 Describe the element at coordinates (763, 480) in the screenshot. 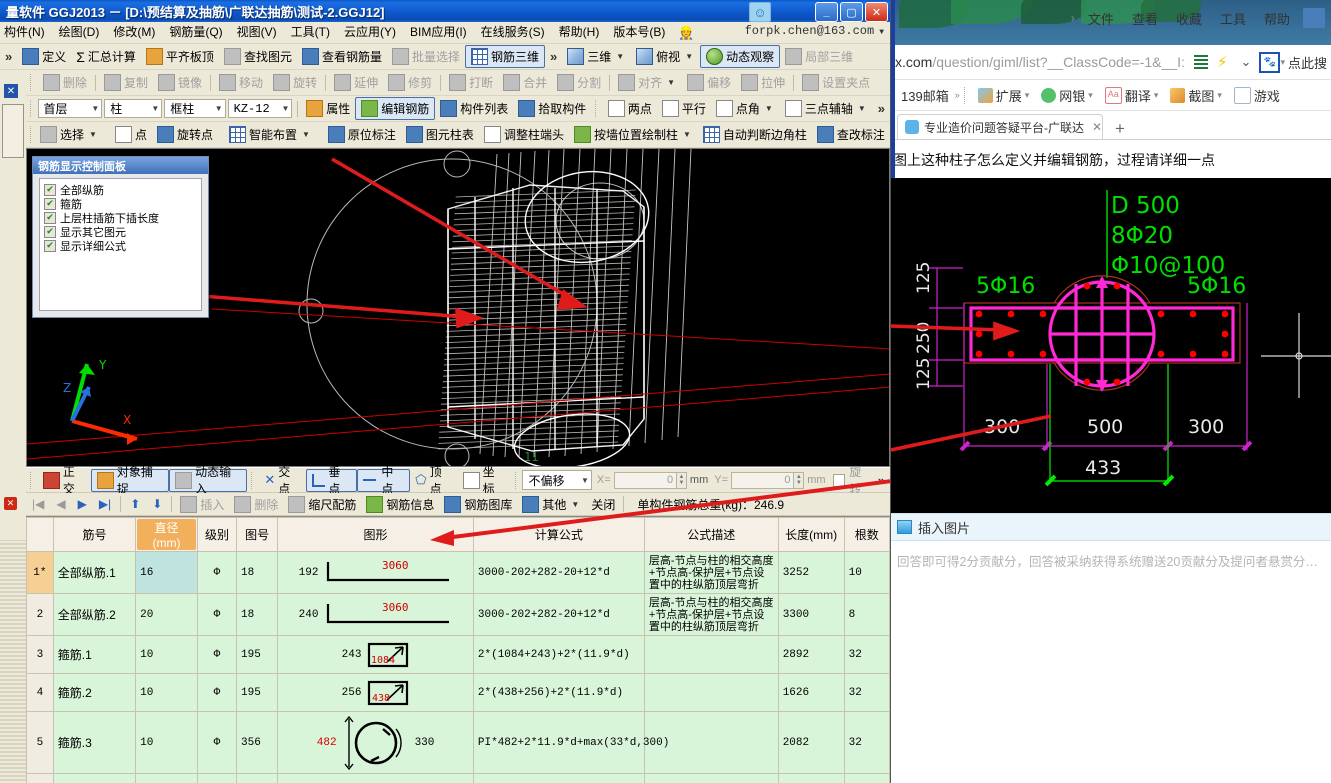

I see `y-input: 0` at that location.